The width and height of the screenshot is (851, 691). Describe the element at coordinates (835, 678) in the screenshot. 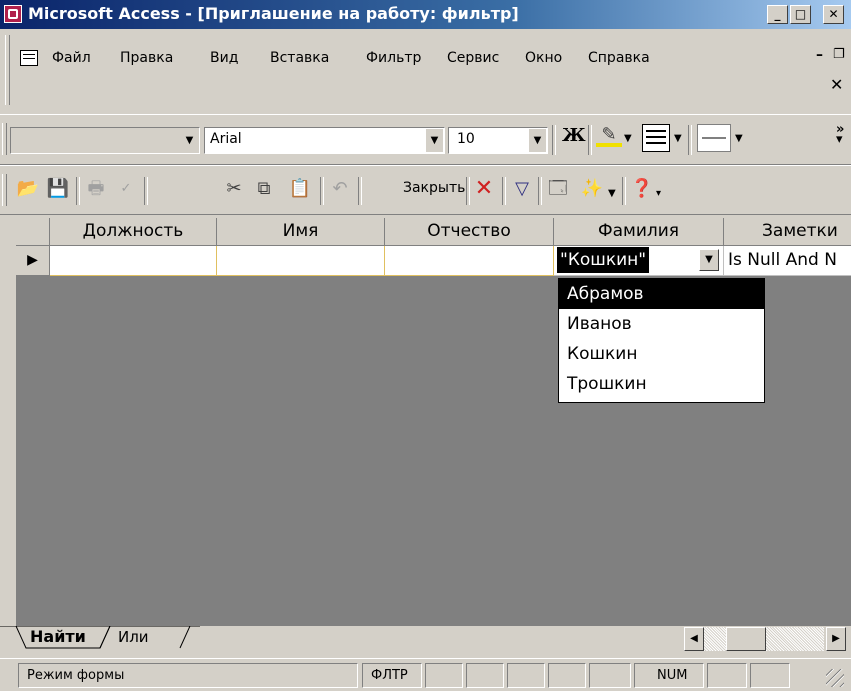

I see `resize-grip-icon` at that location.